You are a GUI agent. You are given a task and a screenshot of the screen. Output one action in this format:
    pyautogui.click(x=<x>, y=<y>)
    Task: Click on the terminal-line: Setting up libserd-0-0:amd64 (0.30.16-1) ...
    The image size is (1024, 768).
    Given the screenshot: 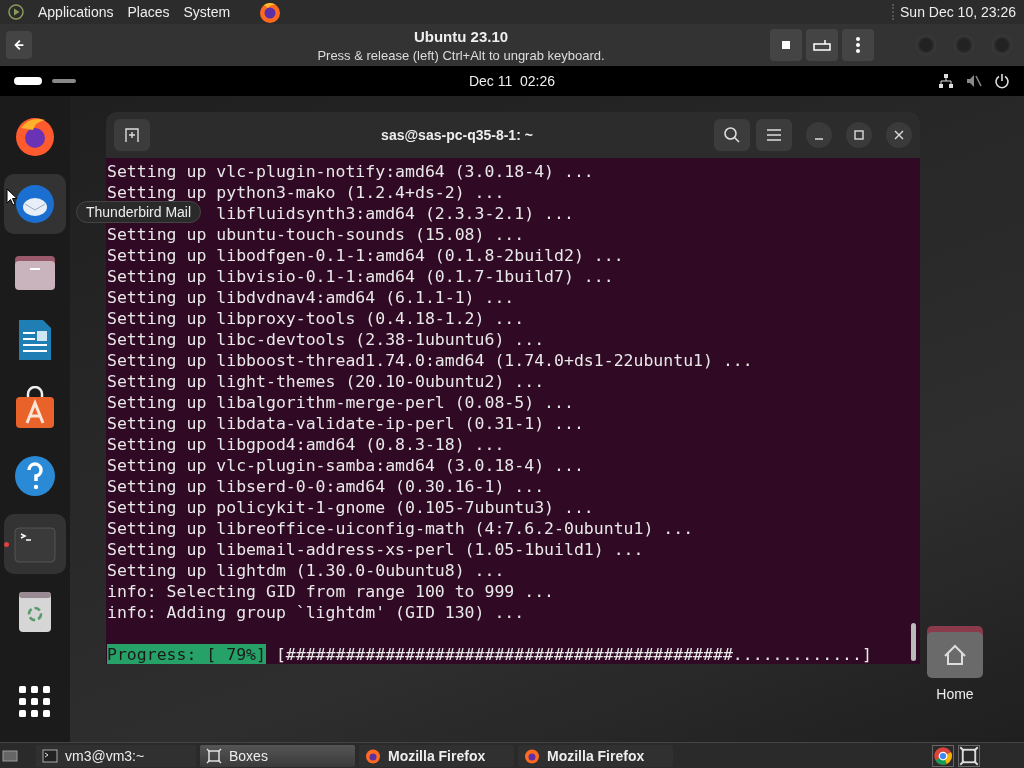 What is the action you would take?
    pyautogui.click(x=326, y=486)
    